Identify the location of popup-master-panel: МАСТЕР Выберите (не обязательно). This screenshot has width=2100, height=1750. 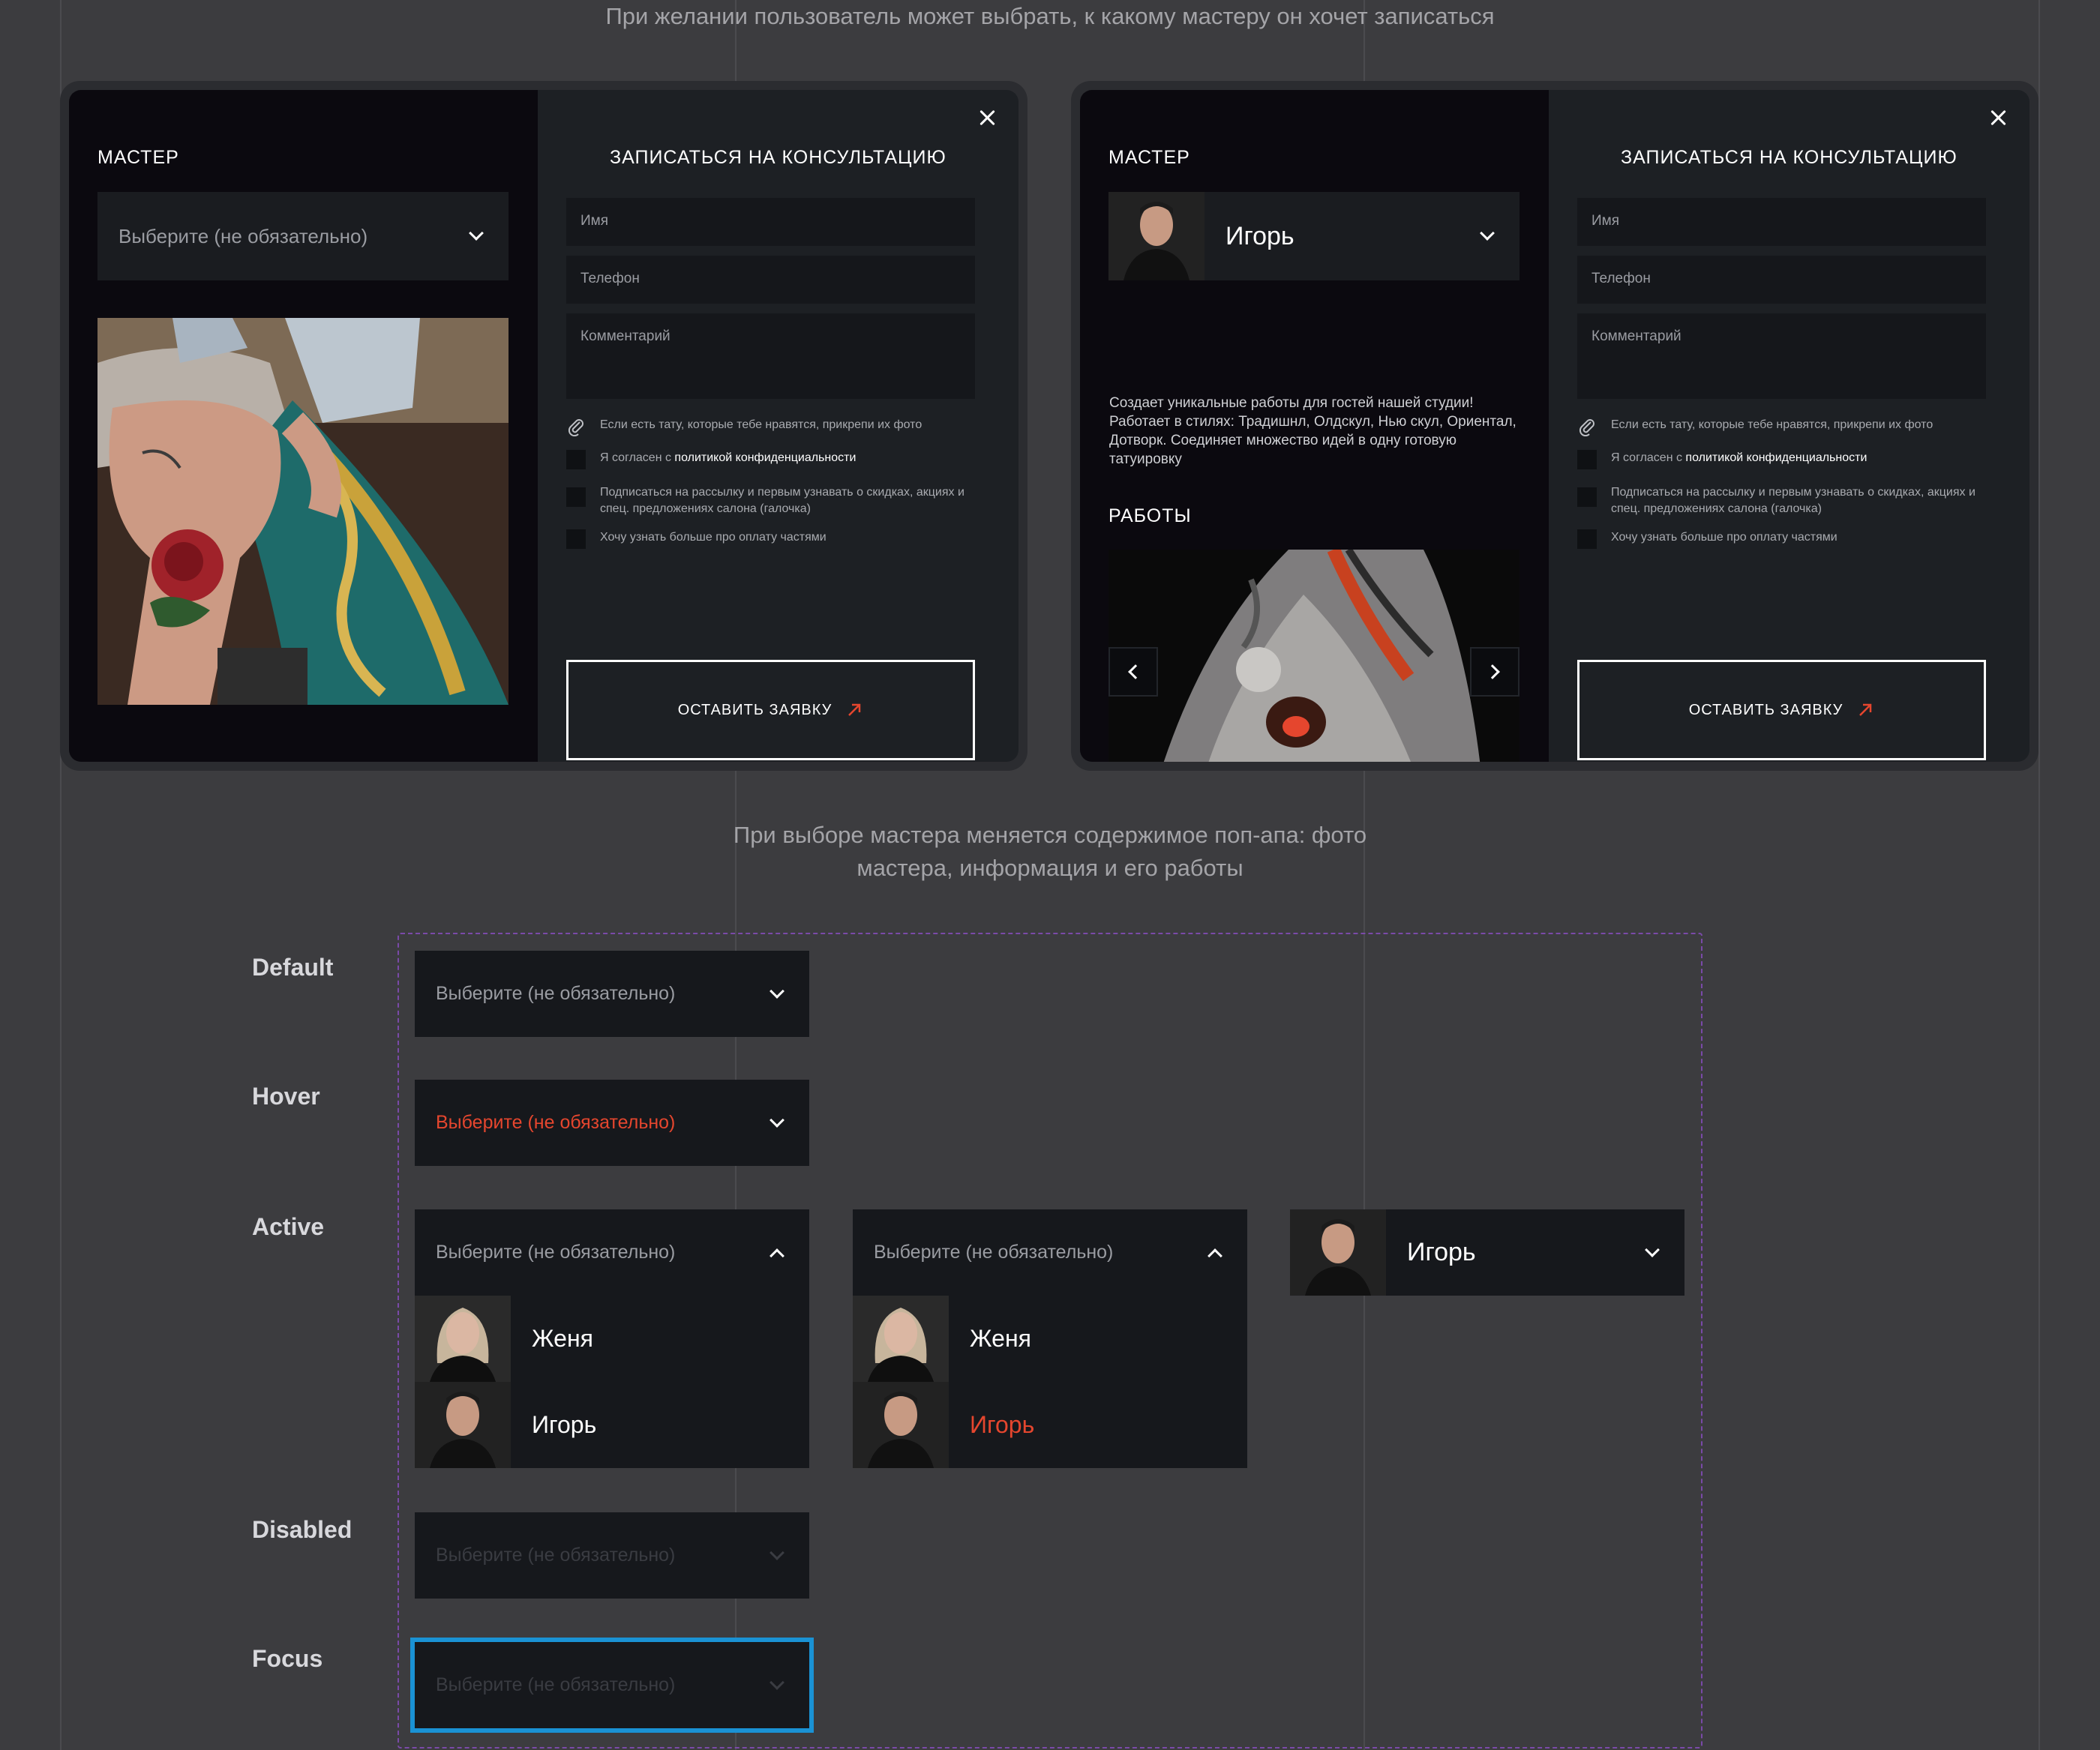
(303, 426).